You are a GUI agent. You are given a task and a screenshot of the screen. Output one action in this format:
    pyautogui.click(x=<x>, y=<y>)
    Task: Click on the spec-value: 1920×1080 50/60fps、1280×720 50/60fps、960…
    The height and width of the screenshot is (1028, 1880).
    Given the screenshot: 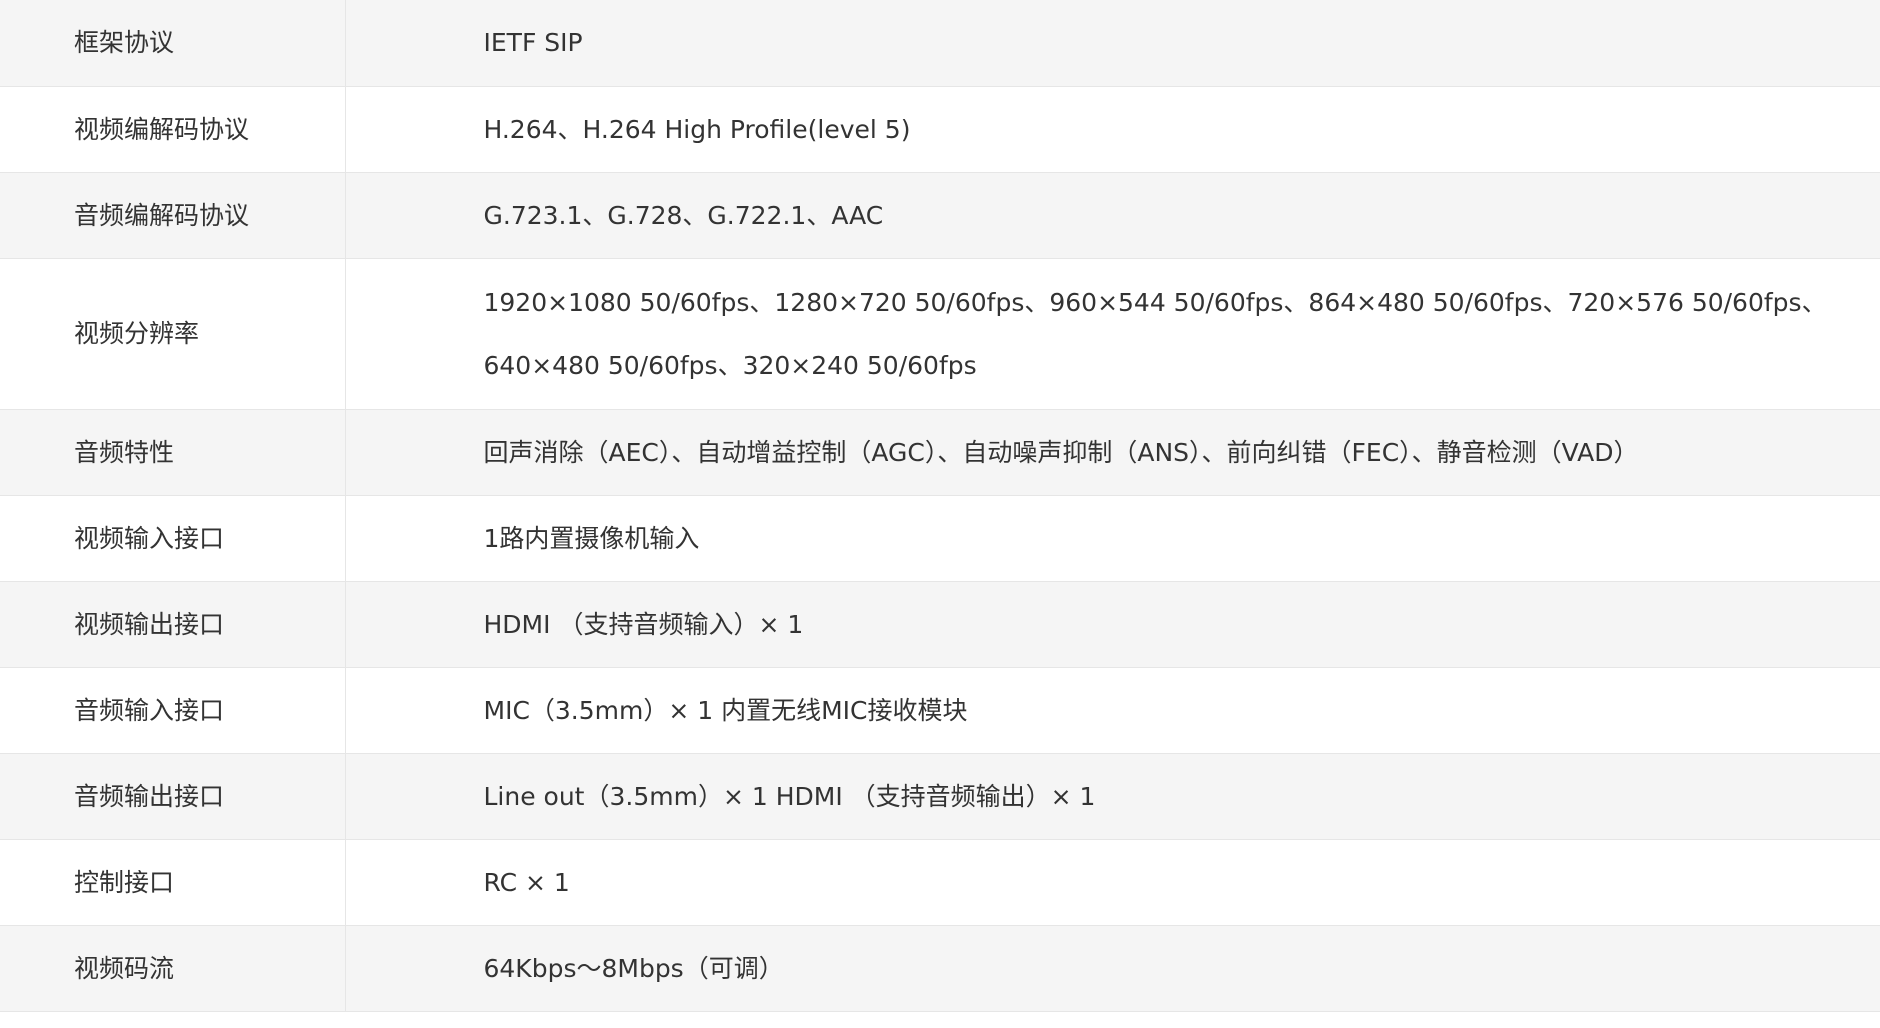 What is the action you would take?
    pyautogui.click(x=1112, y=334)
    